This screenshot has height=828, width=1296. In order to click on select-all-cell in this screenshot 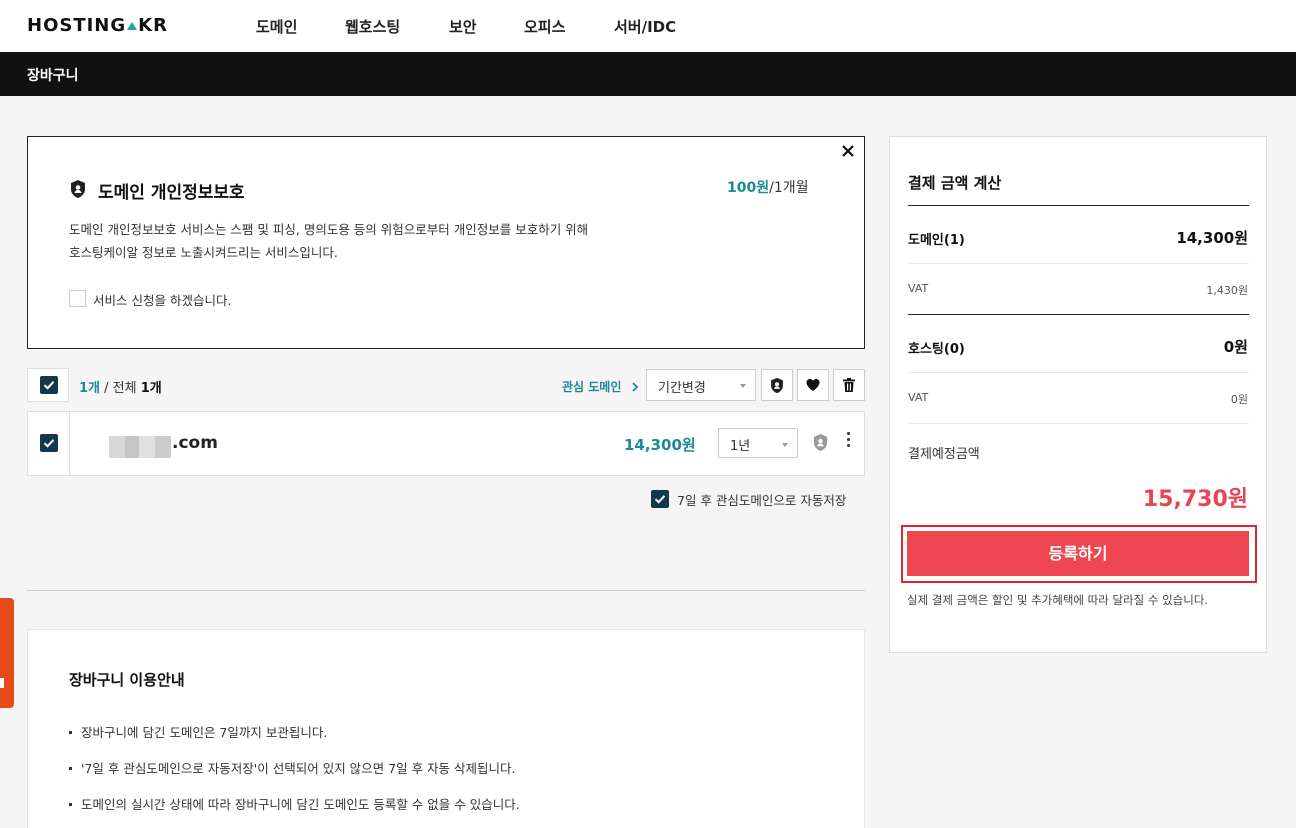, I will do `click(48, 385)`.